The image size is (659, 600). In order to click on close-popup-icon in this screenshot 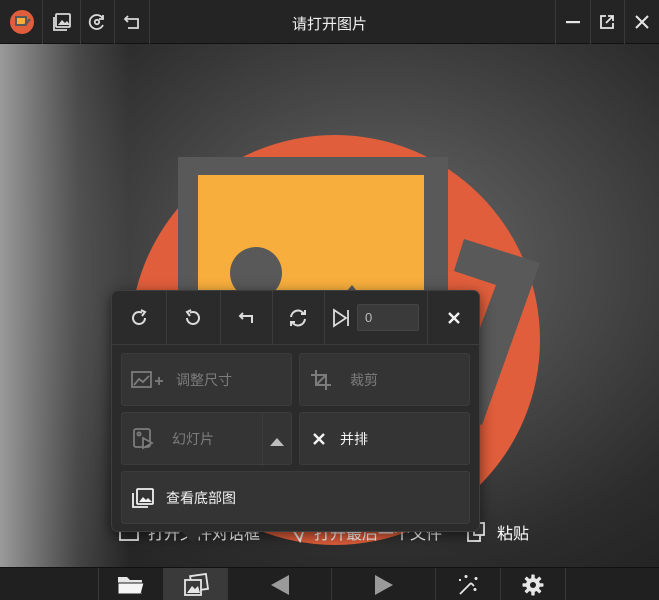, I will do `click(454, 318)`.